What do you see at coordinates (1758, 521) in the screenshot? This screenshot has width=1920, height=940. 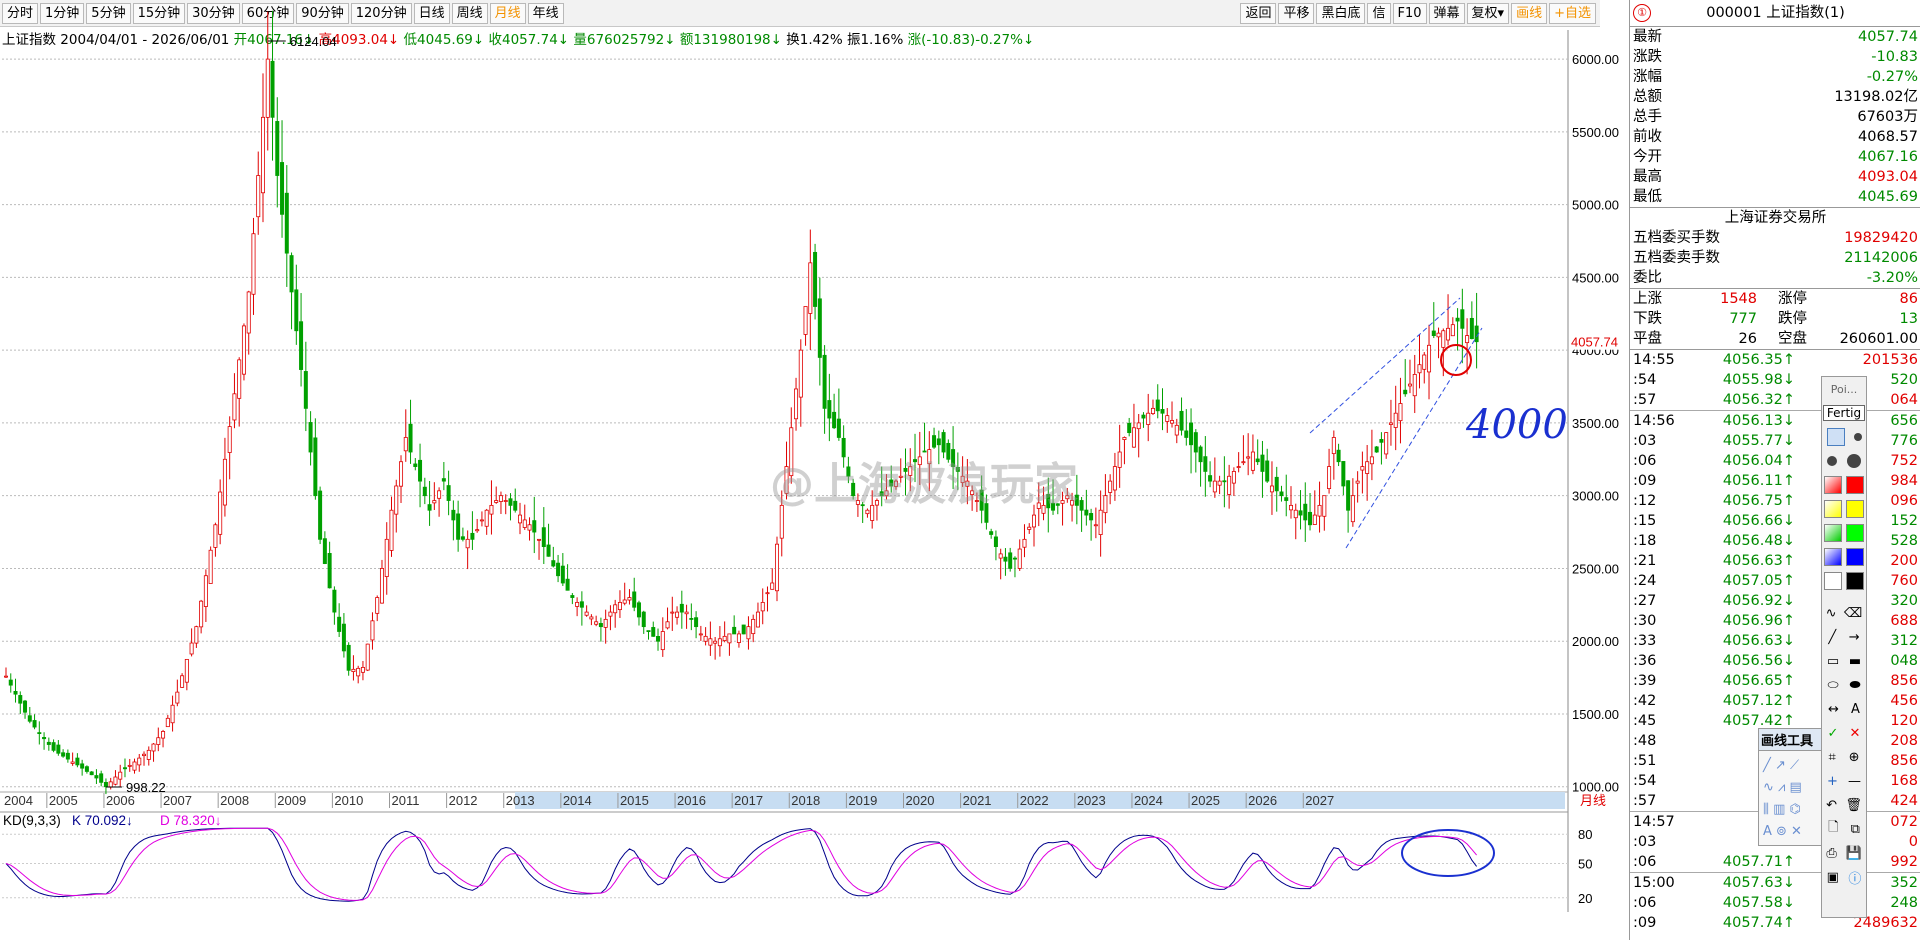 I see `tick-price: 4056.66↓` at bounding box center [1758, 521].